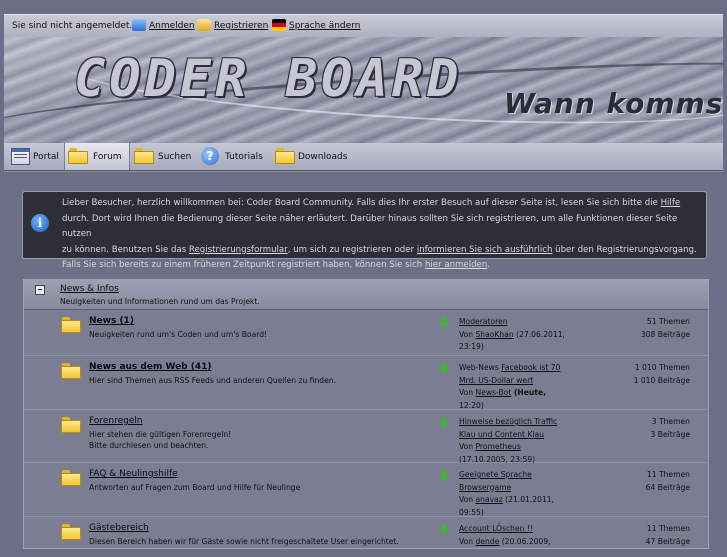 Image resolution: width=727 pixels, height=557 pixels. Describe the element at coordinates (485, 250) in the screenshot. I see `registration-info-link: informieren Sie sich ausführlich` at that location.